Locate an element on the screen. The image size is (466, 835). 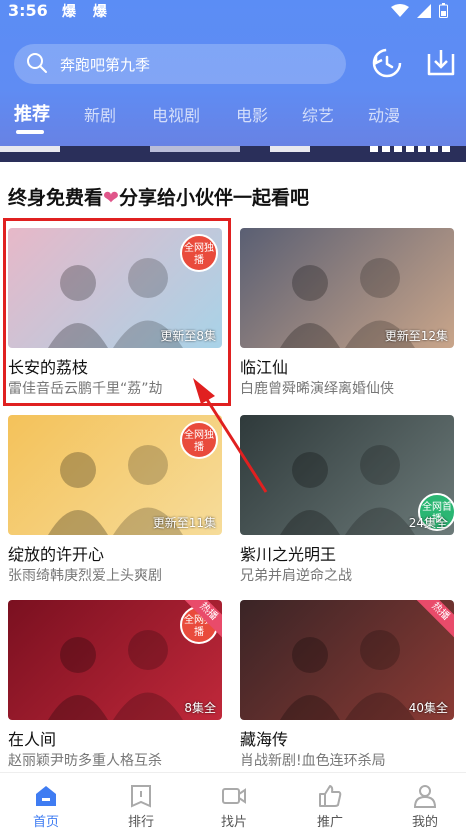
nav-promote: 推广 is located at coordinates (330, 806).